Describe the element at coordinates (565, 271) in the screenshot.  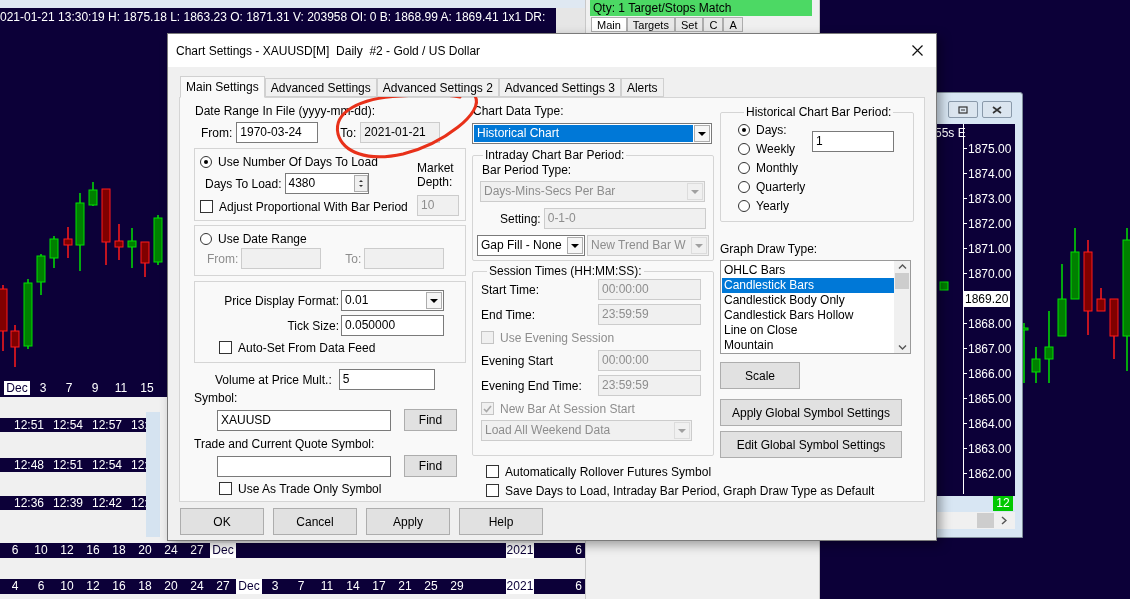
I see `group-title: Session Times (HH:MM:SS):` at that location.